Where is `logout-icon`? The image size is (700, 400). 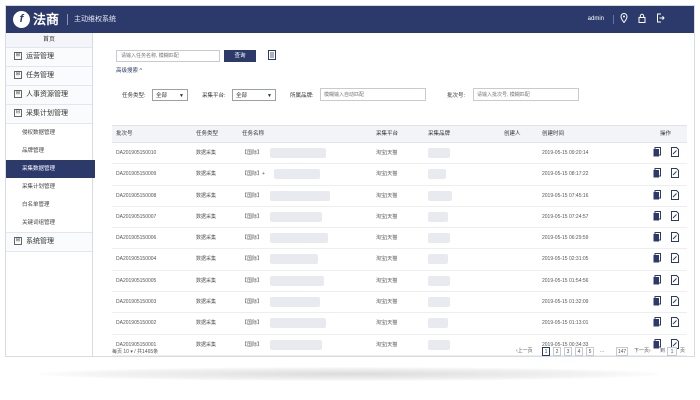
logout-icon is located at coordinates (660, 19).